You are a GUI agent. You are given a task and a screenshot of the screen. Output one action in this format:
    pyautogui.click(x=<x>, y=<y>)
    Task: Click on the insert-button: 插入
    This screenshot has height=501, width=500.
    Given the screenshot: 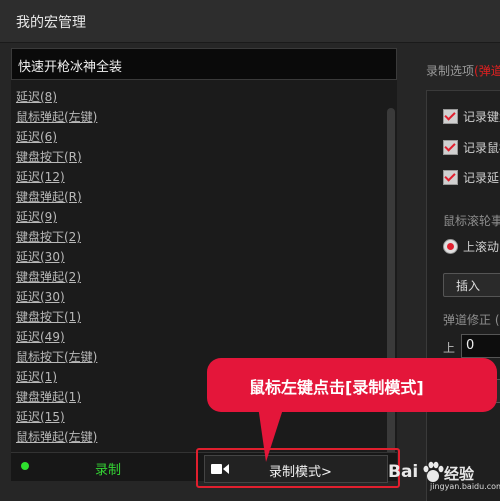 What is the action you would take?
    pyautogui.click(x=471, y=285)
    